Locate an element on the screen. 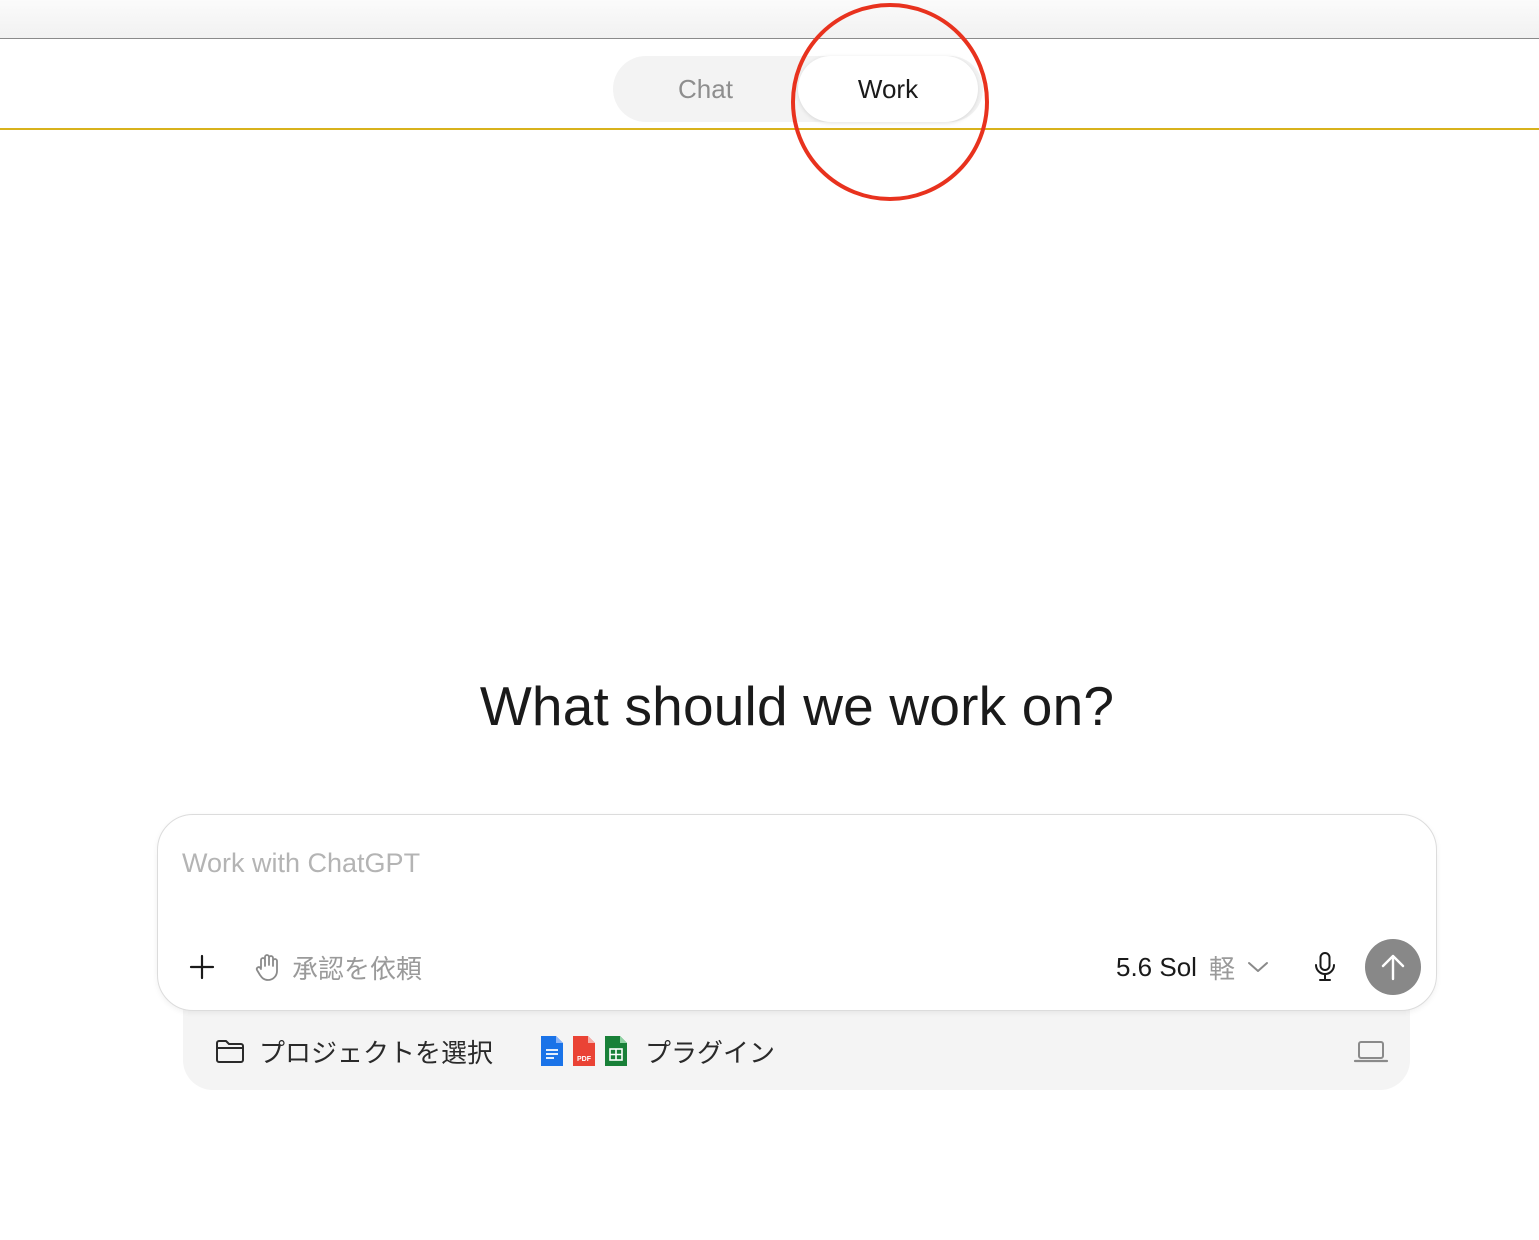 The width and height of the screenshot is (1539, 1240). sheets-icon is located at coordinates (616, 1051).